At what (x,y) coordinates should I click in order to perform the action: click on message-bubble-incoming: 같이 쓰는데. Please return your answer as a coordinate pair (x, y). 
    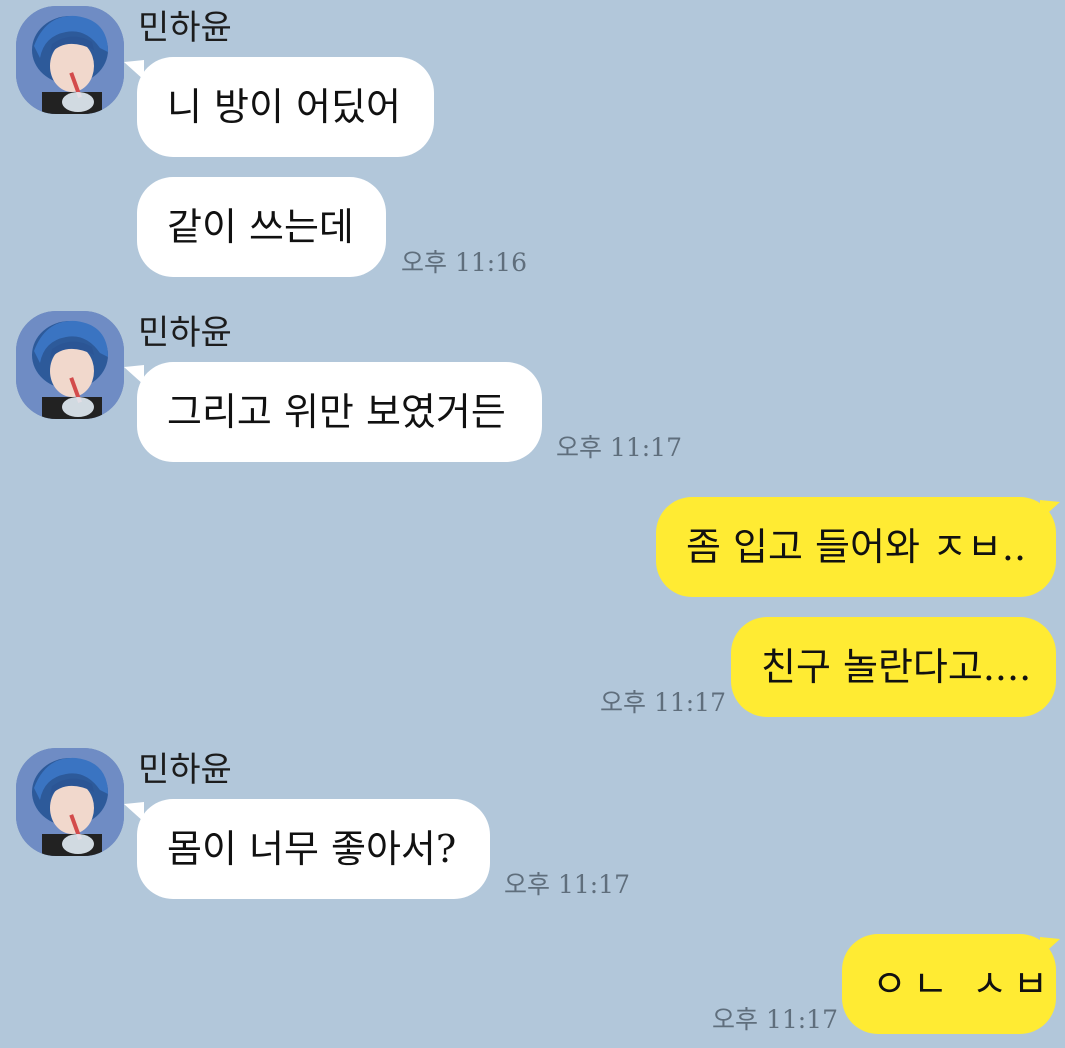
    Looking at the image, I should click on (261, 227).